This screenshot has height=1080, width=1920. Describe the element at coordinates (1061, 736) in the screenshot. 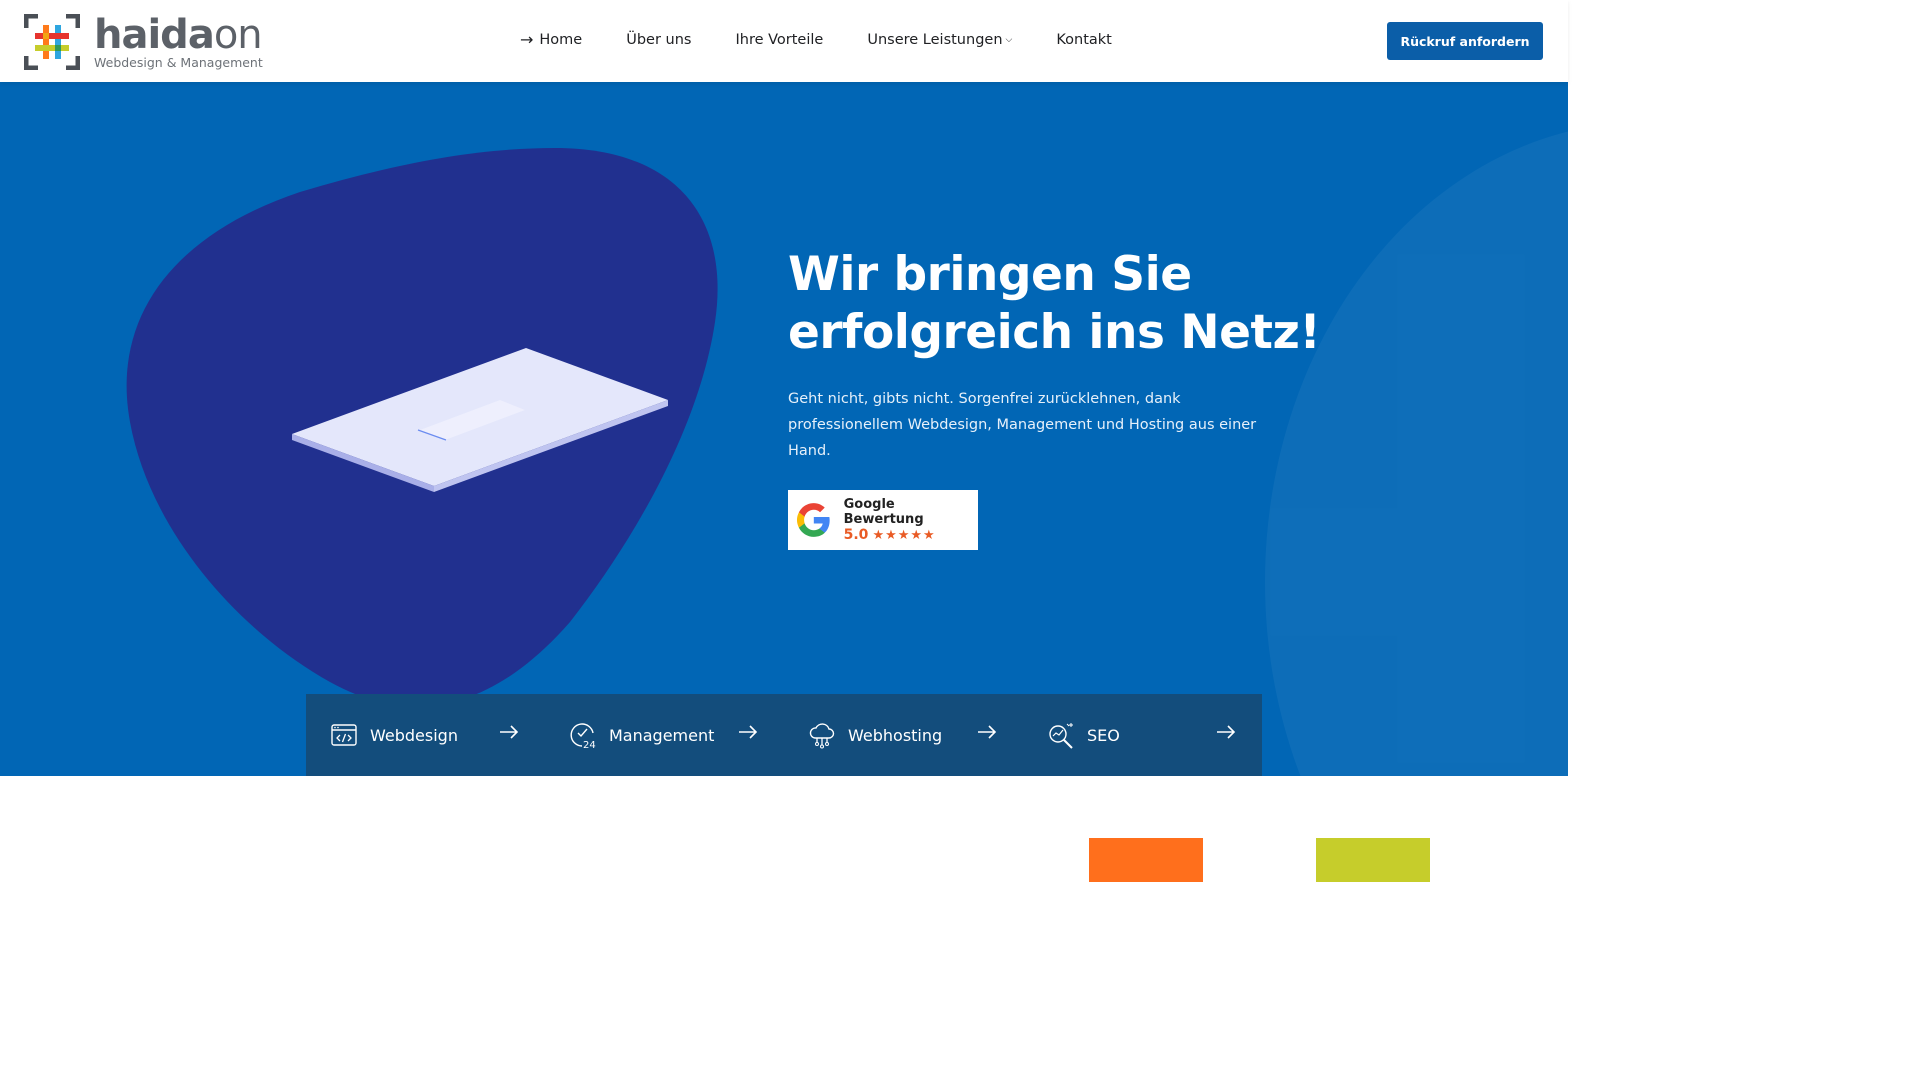

I see `magnifier-search-icon` at that location.